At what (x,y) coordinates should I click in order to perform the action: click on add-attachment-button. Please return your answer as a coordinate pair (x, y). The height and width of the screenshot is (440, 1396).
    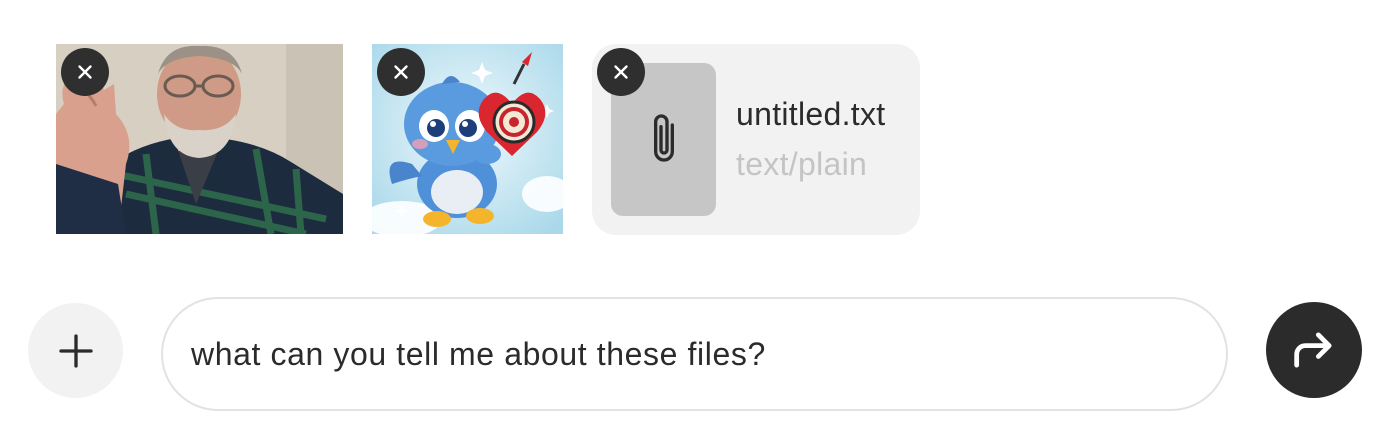
    Looking at the image, I should click on (75, 350).